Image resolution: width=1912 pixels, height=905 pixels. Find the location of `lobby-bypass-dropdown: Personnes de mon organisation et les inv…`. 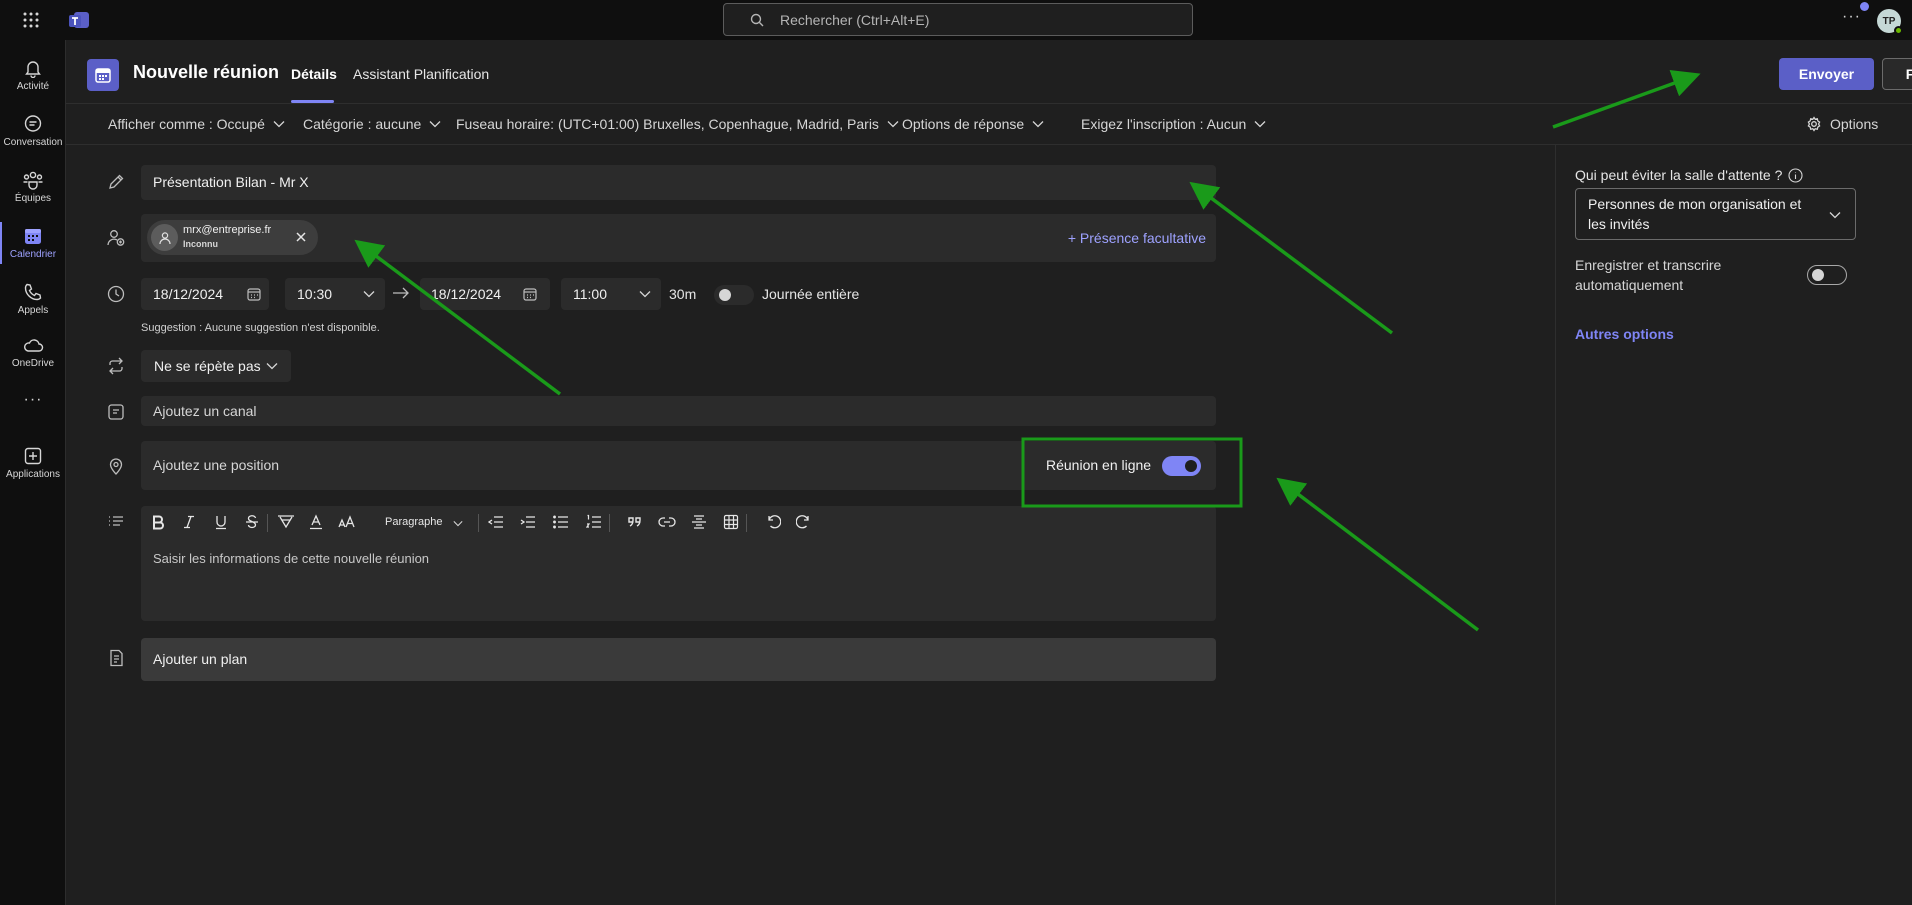

lobby-bypass-dropdown: Personnes de mon organisation et les inv… is located at coordinates (1715, 214).